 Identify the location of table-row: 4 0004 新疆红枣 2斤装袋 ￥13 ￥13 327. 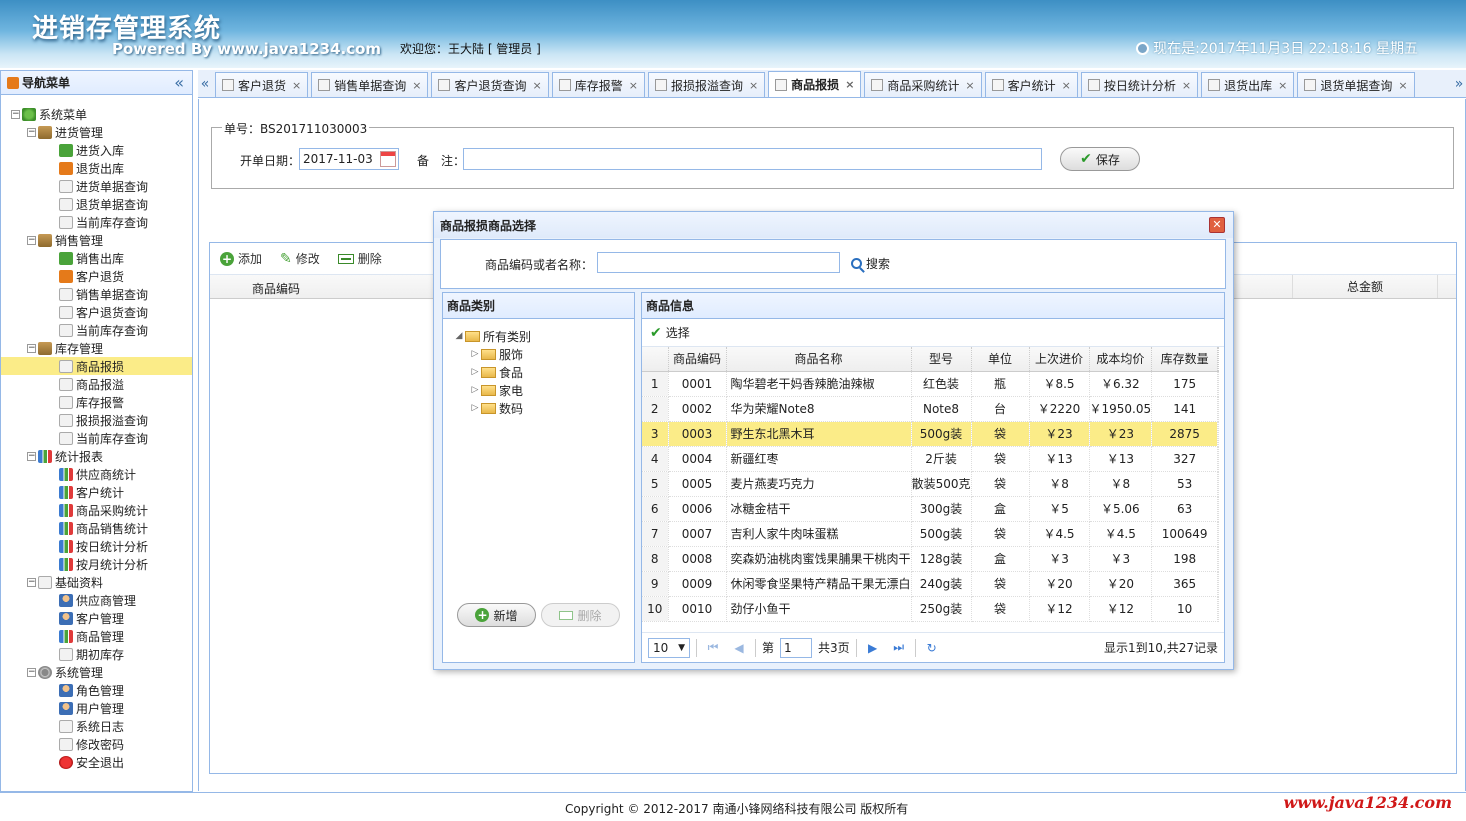
(931, 459).